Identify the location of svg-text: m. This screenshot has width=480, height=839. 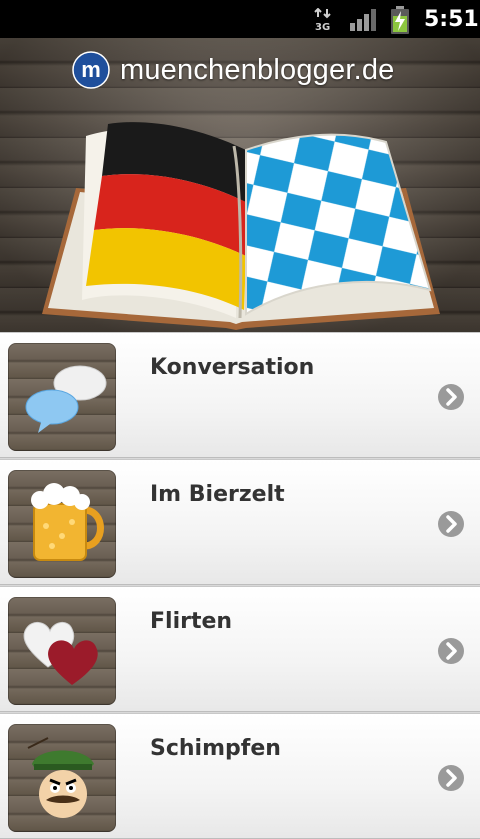
(91, 69).